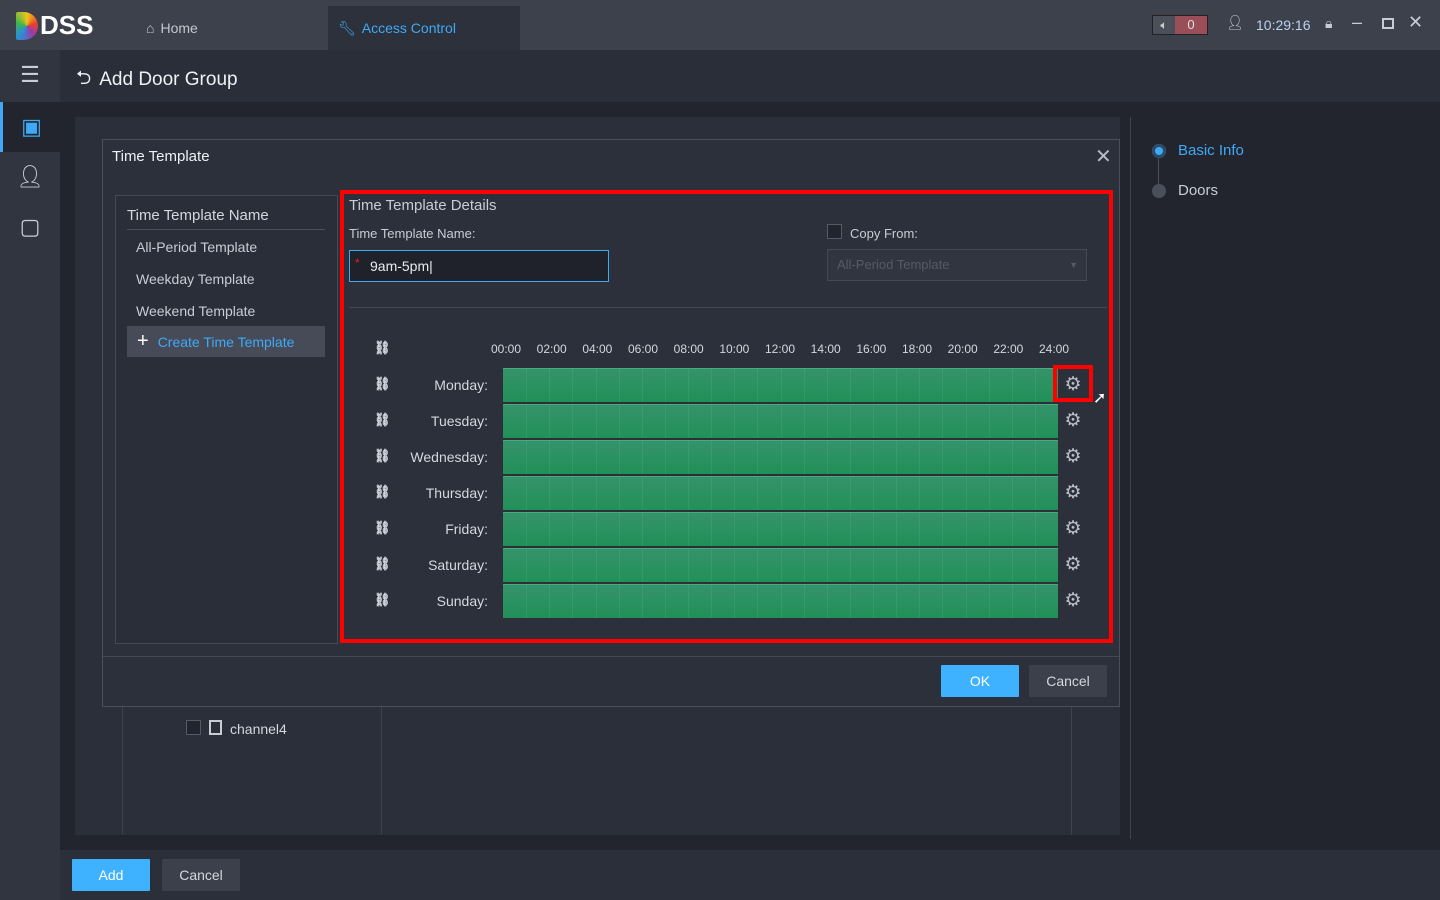  I want to click on list-item: Weekend Template, so click(195, 311).